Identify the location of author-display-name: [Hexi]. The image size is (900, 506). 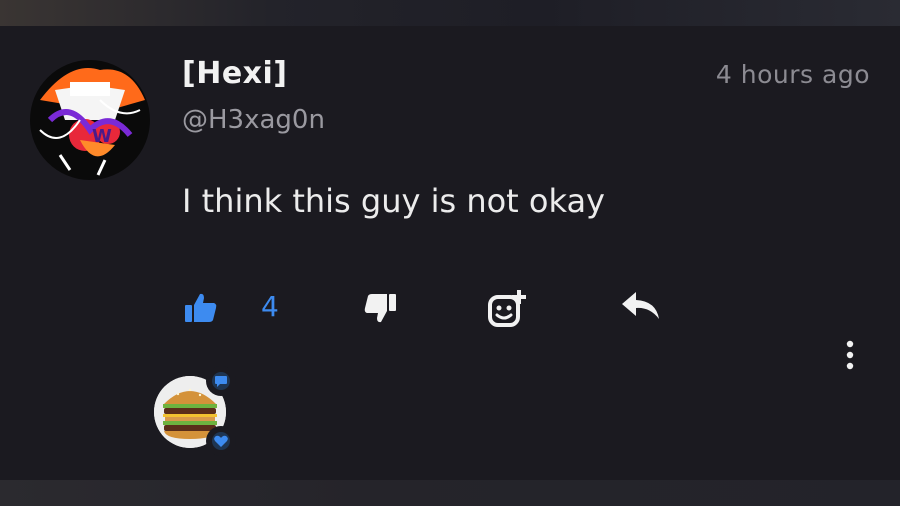
(235, 73).